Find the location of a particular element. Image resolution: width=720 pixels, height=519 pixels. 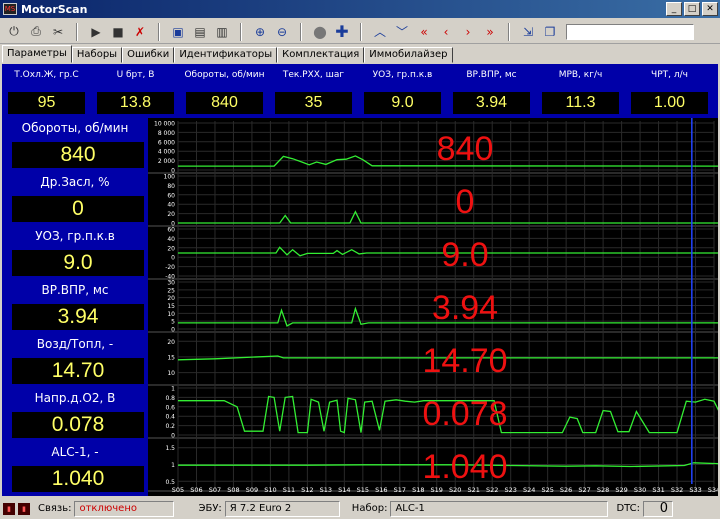

x-tick-label: S19 is located at coordinates (437, 490).